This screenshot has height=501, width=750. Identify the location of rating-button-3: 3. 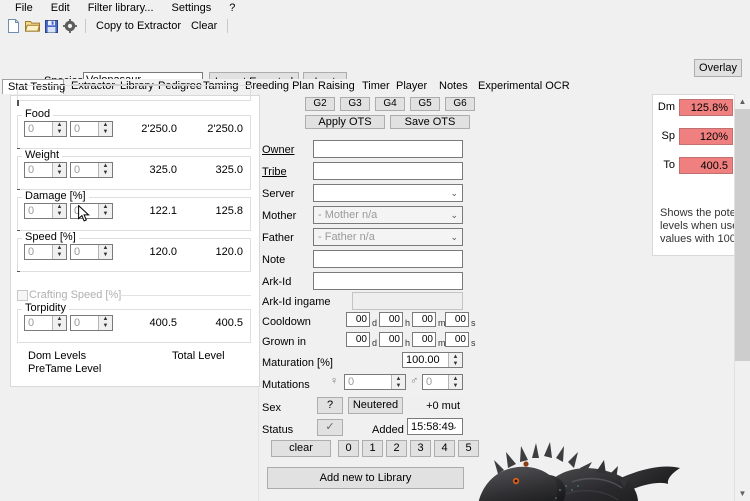
(420, 448).